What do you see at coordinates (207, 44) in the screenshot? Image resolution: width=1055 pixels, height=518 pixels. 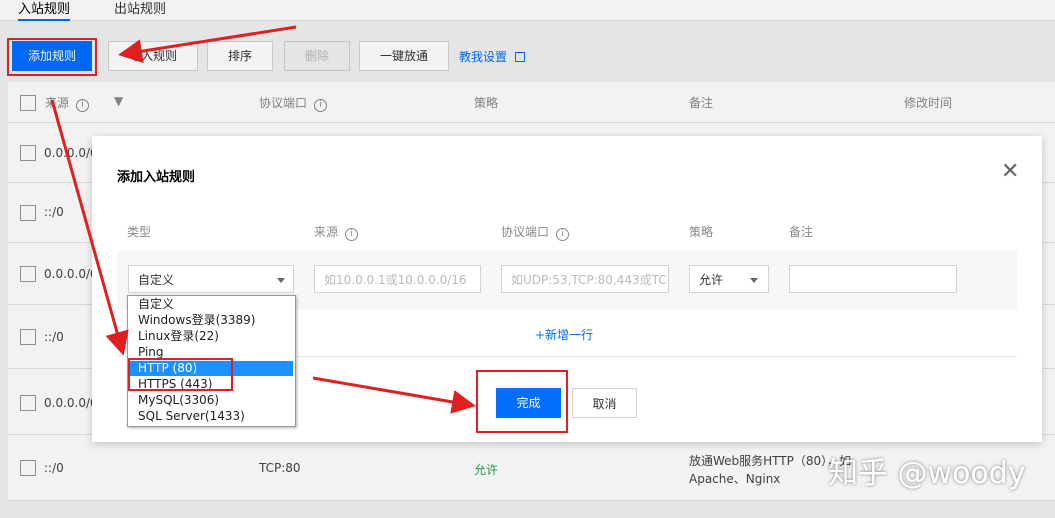 I see `arrow-to-add-rule` at bounding box center [207, 44].